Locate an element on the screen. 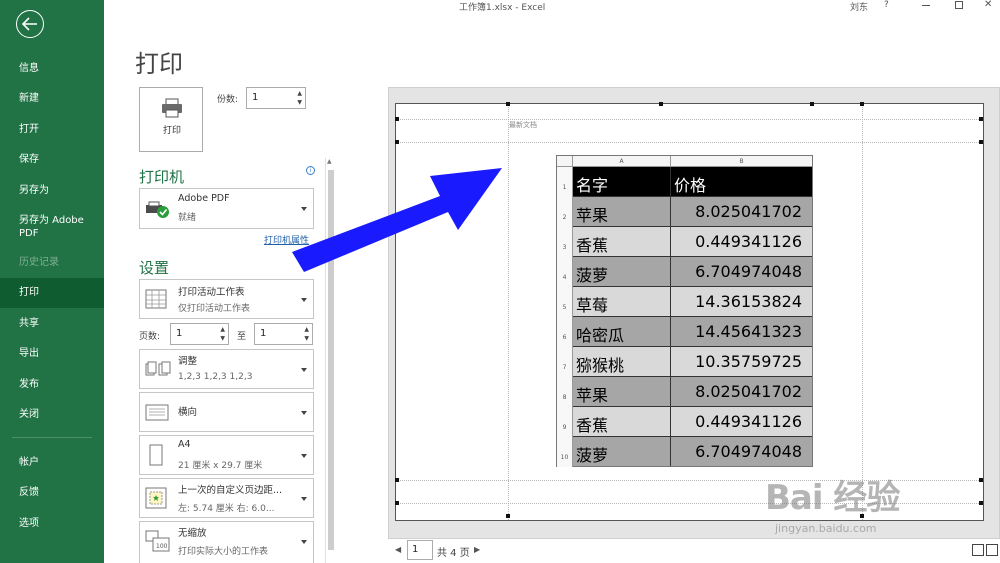 Image resolution: width=1000 pixels, height=563 pixels. column-header-b: B is located at coordinates (741, 161).